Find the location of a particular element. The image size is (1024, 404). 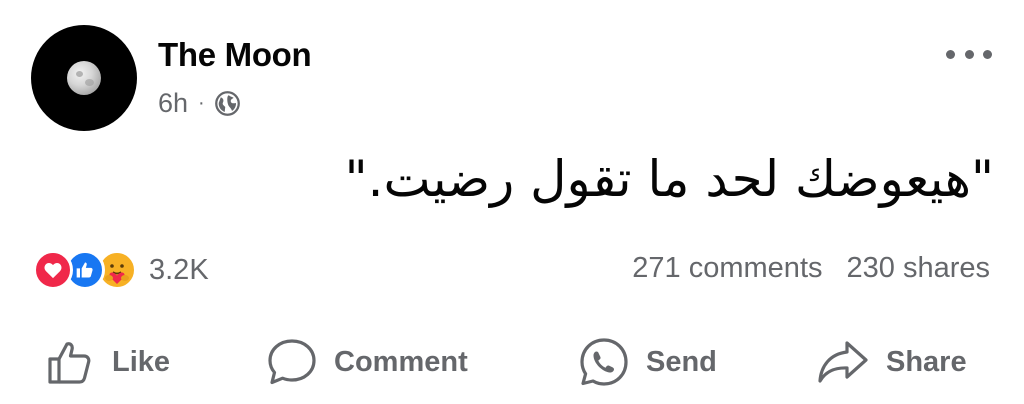

reactions-summary: 3.2K is located at coordinates (121, 270).